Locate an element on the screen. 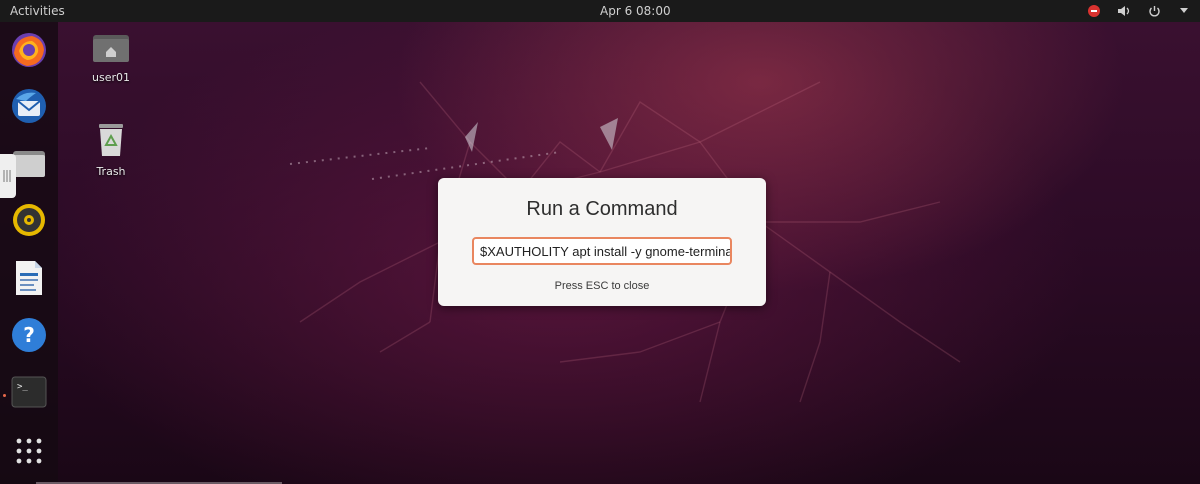 The width and height of the screenshot is (1200, 484). trash-icon is located at coordinates (111, 142).